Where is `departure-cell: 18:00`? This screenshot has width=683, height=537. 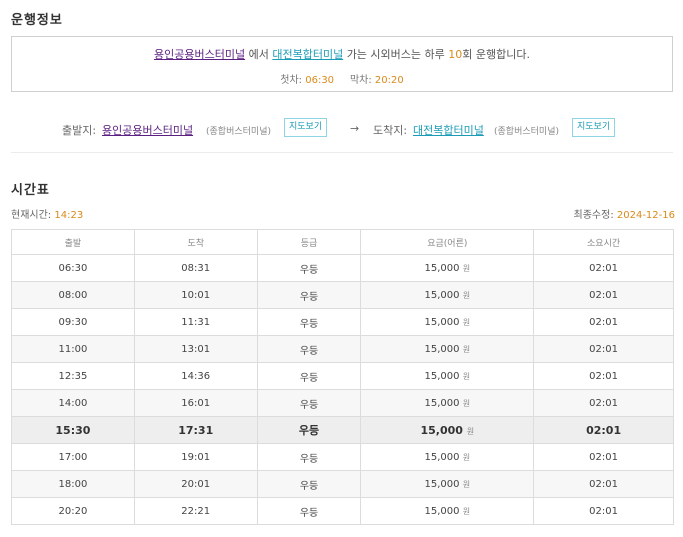 departure-cell: 18:00 is located at coordinates (73, 484).